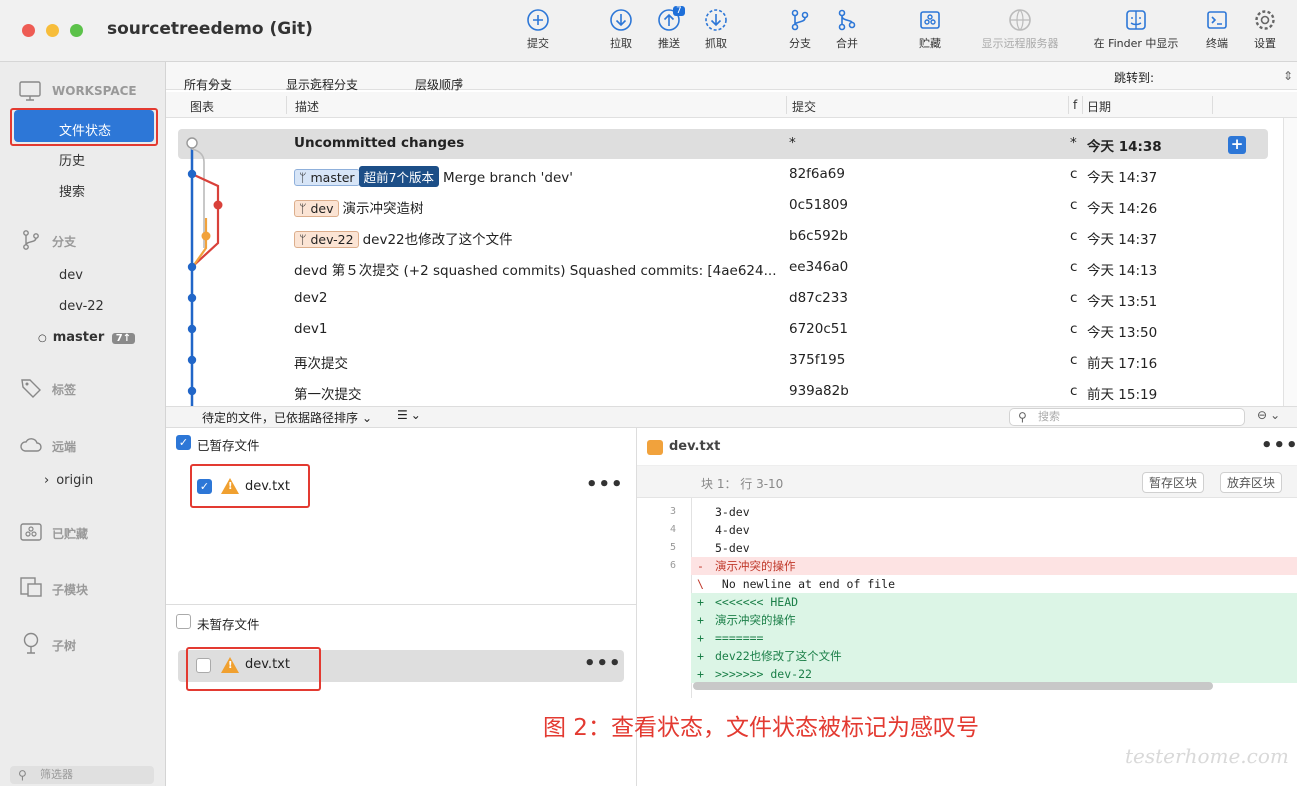 This screenshot has width=1297, height=786. I want to click on options-dropdown: ⊖ ⌄, so click(1268, 415).